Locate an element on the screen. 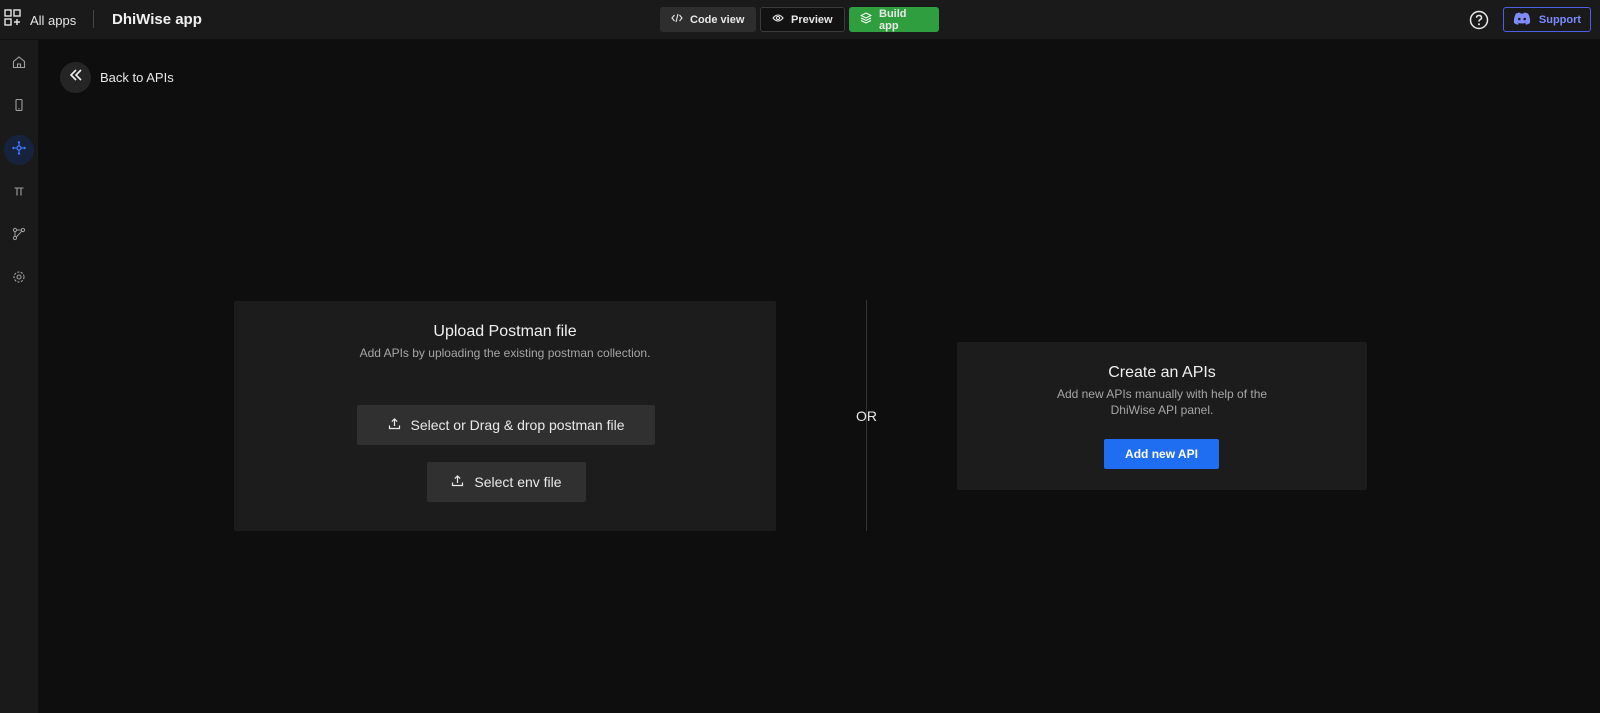  code-view-button: Code view is located at coordinates (708, 19).